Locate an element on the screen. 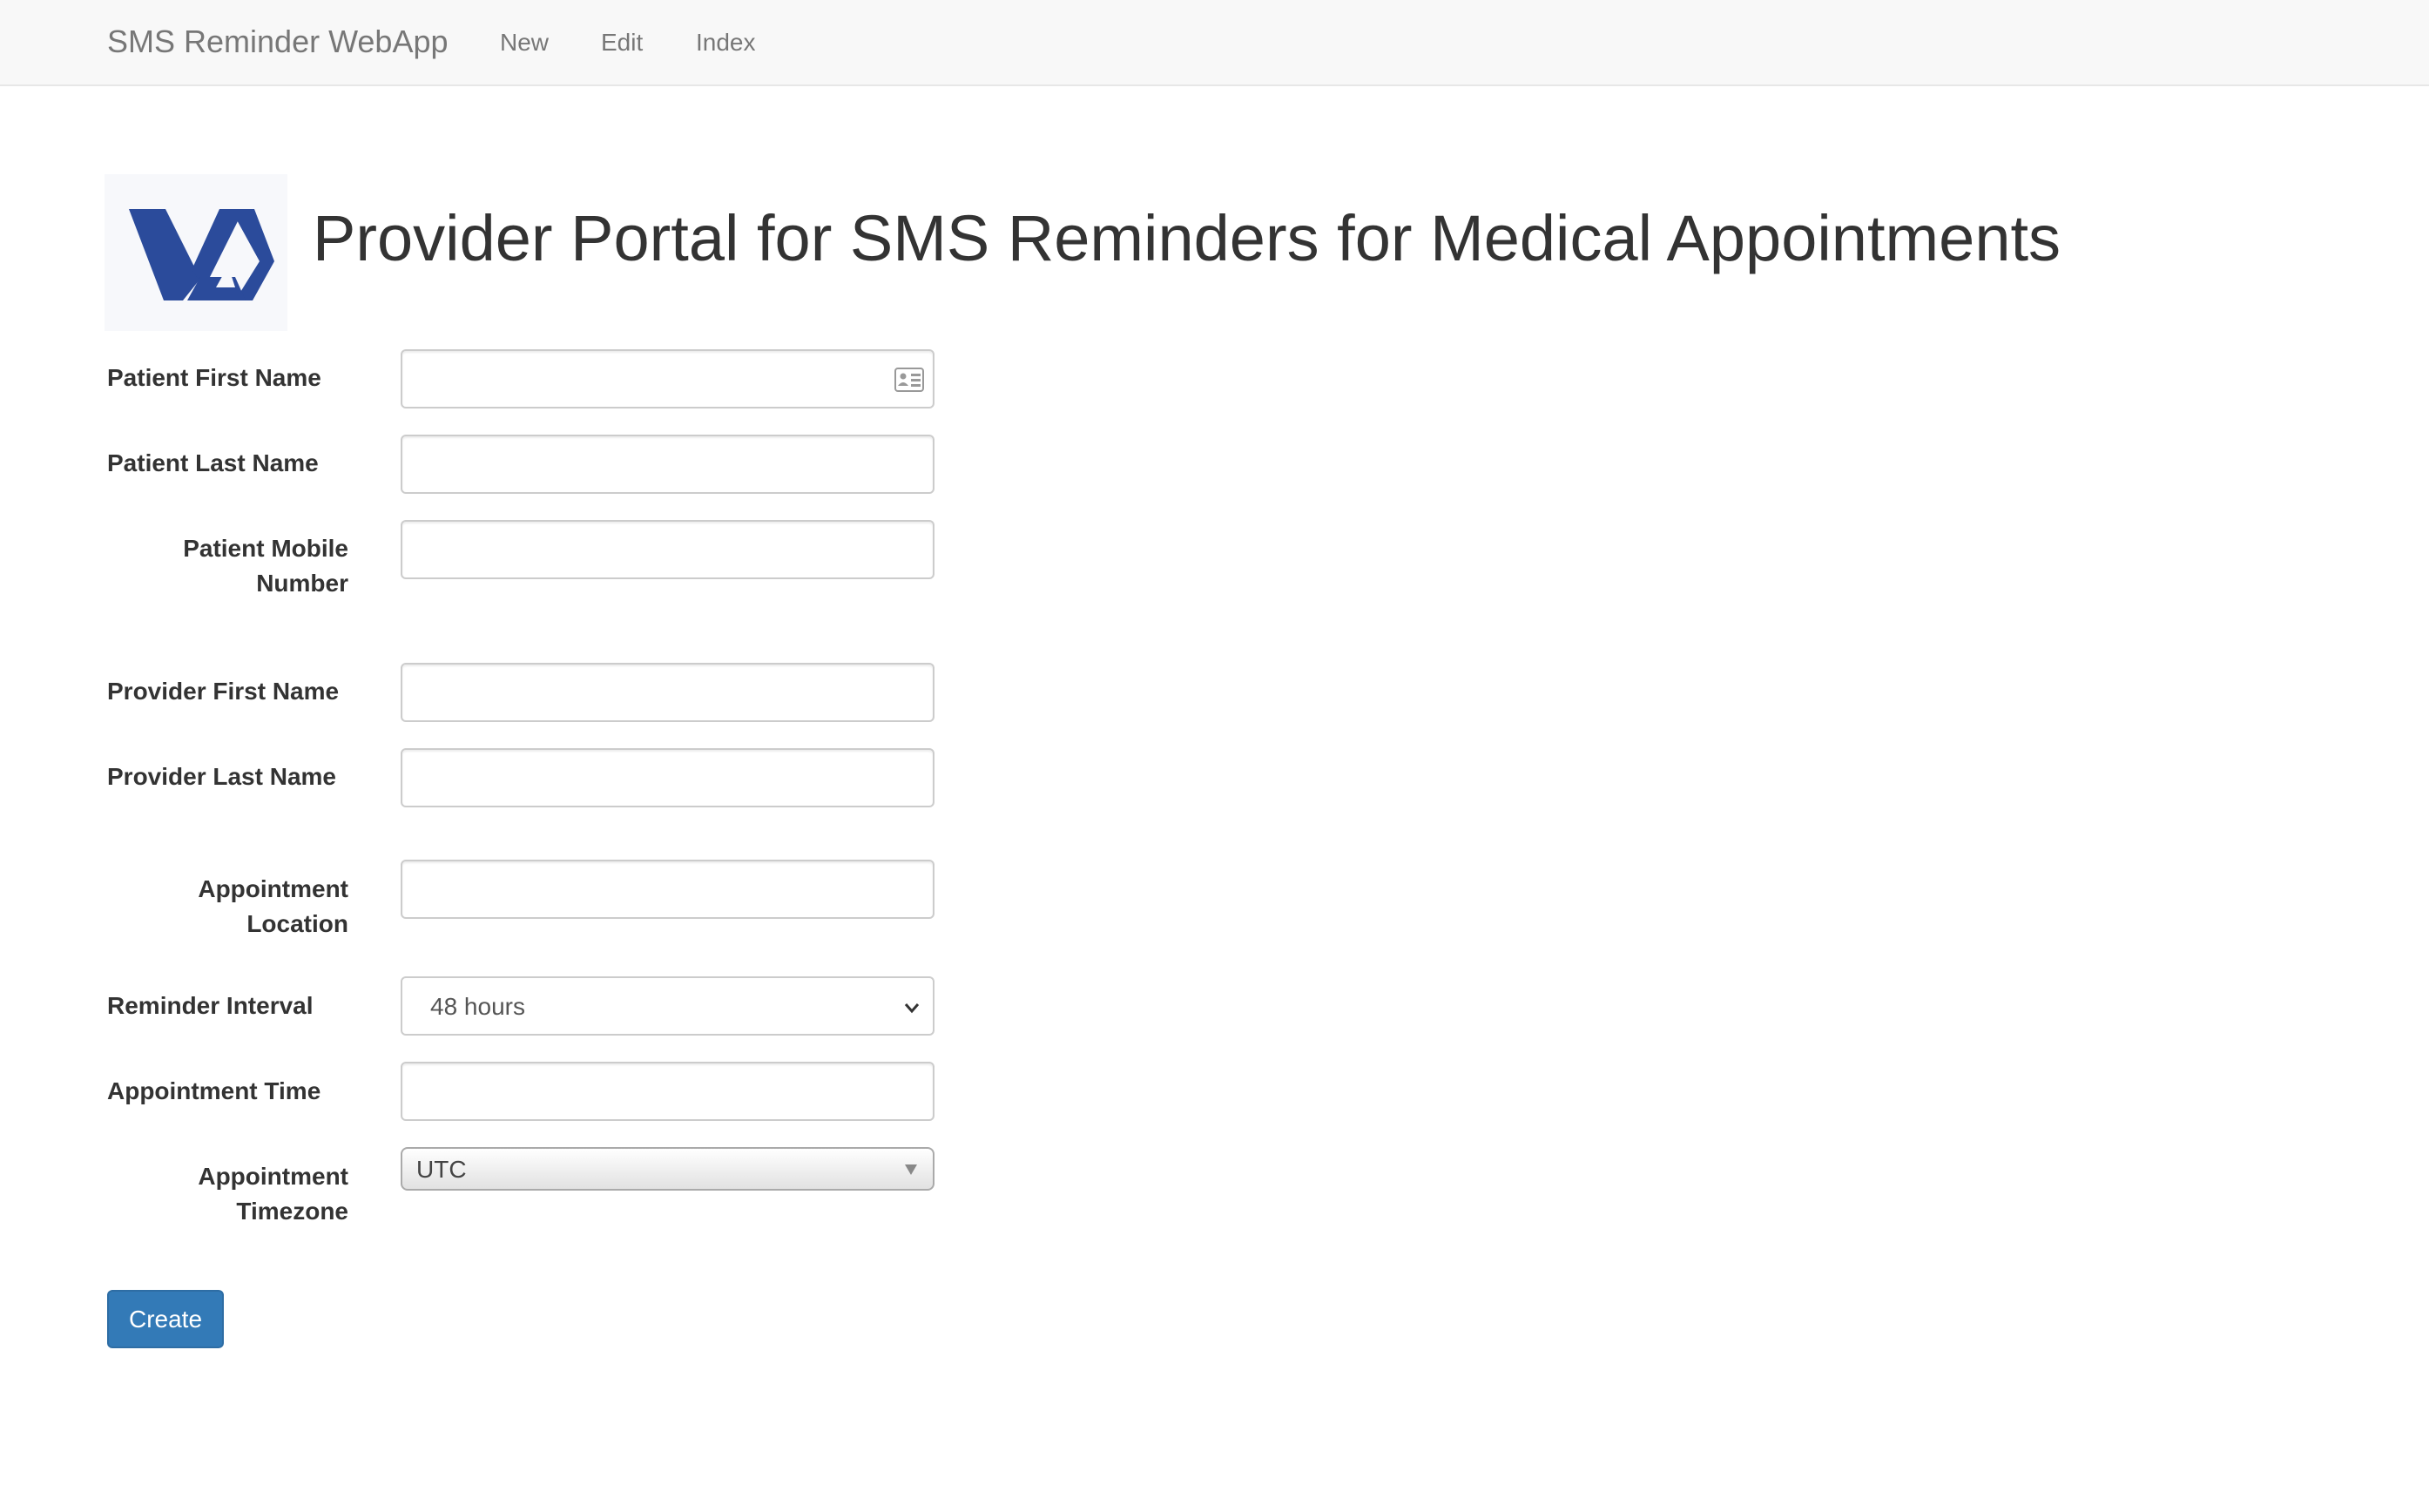 The width and height of the screenshot is (2429, 1512). appointment-location-field is located at coordinates (667, 889).